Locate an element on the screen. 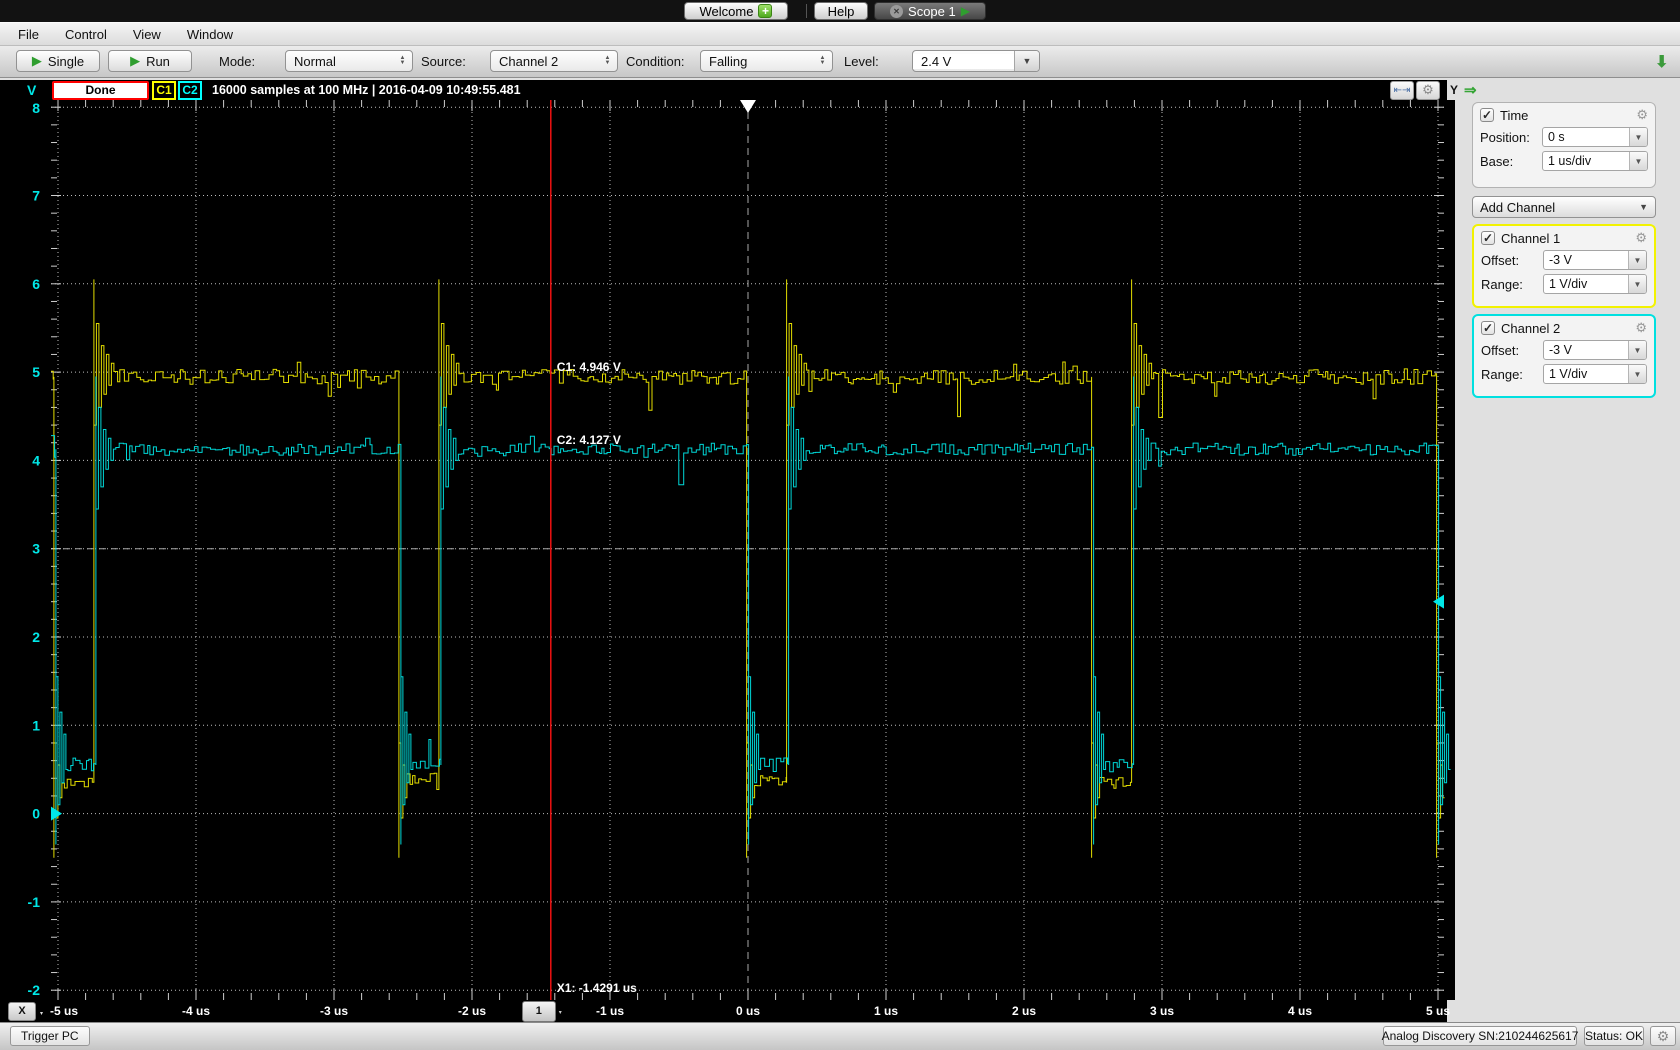  svg-text: 5 is located at coordinates (36, 372).